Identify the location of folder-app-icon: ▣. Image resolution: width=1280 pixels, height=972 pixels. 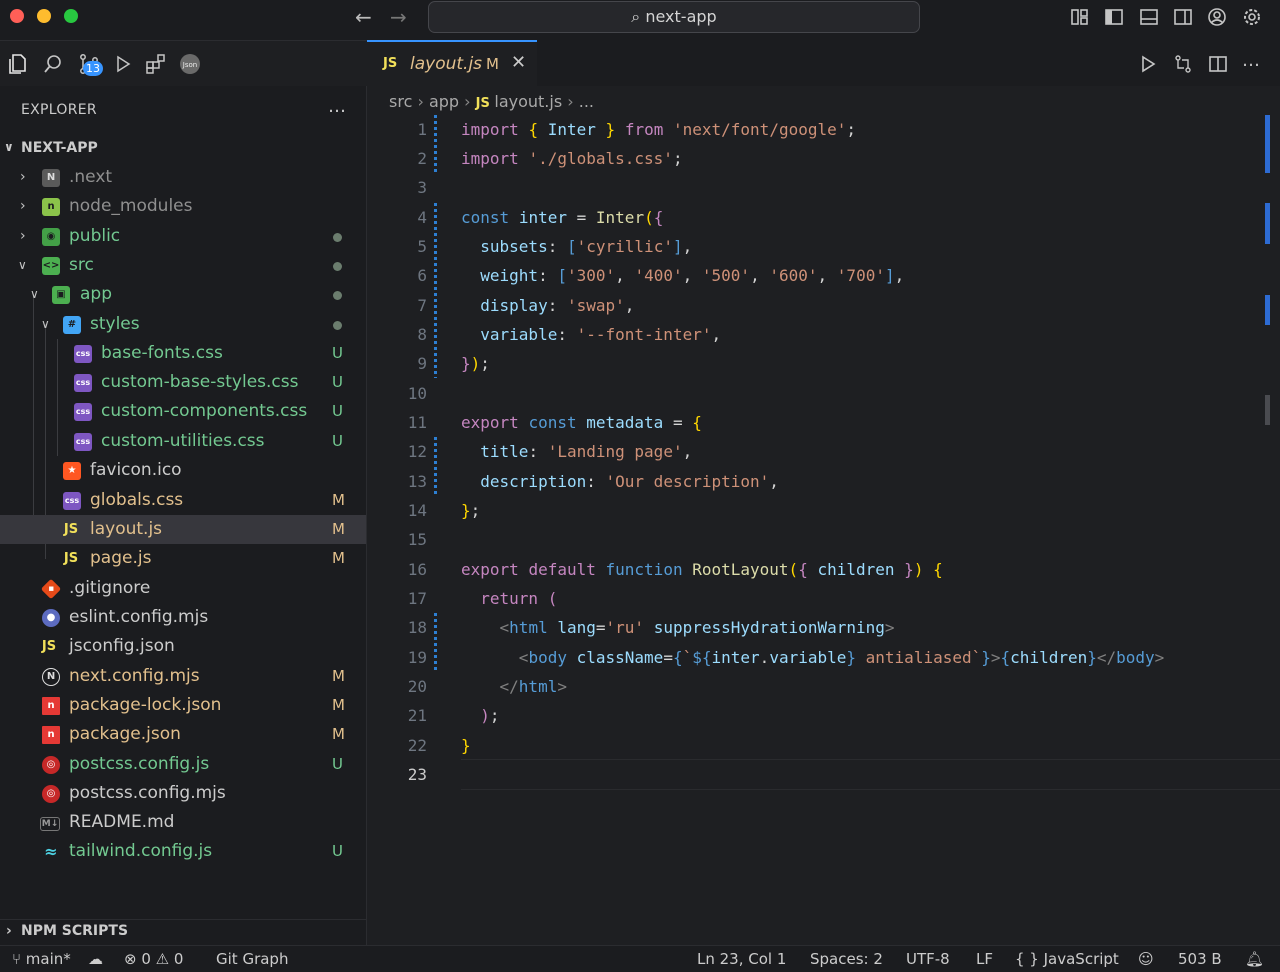
(61, 295).